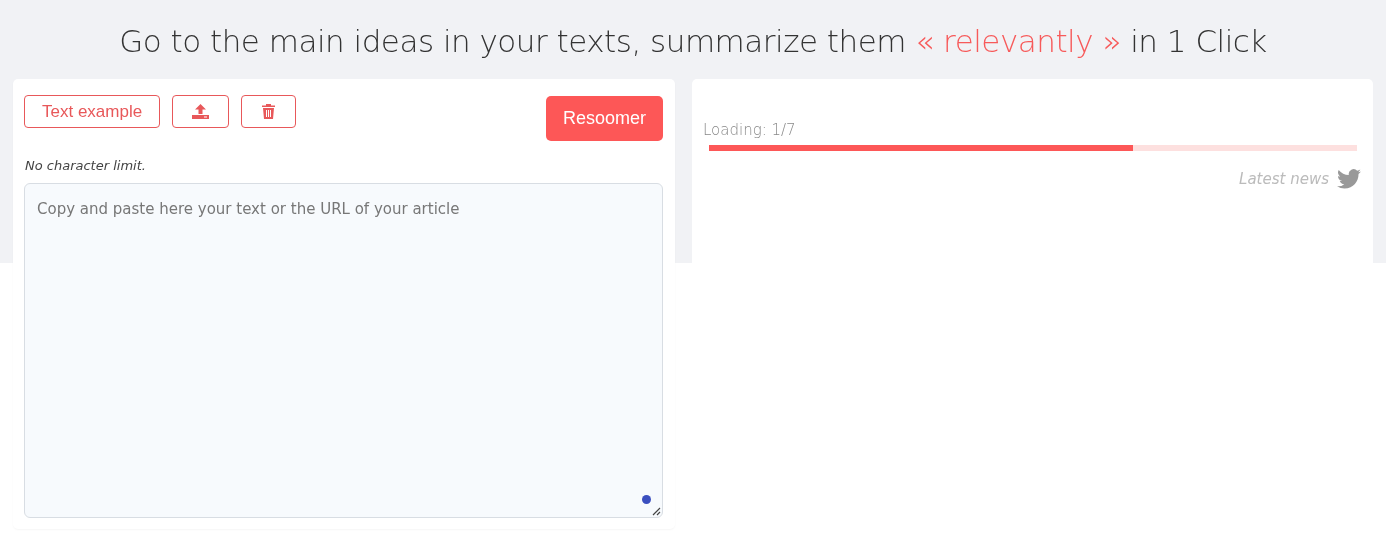  What do you see at coordinates (92, 111) in the screenshot?
I see `text-example-button: Text example` at bounding box center [92, 111].